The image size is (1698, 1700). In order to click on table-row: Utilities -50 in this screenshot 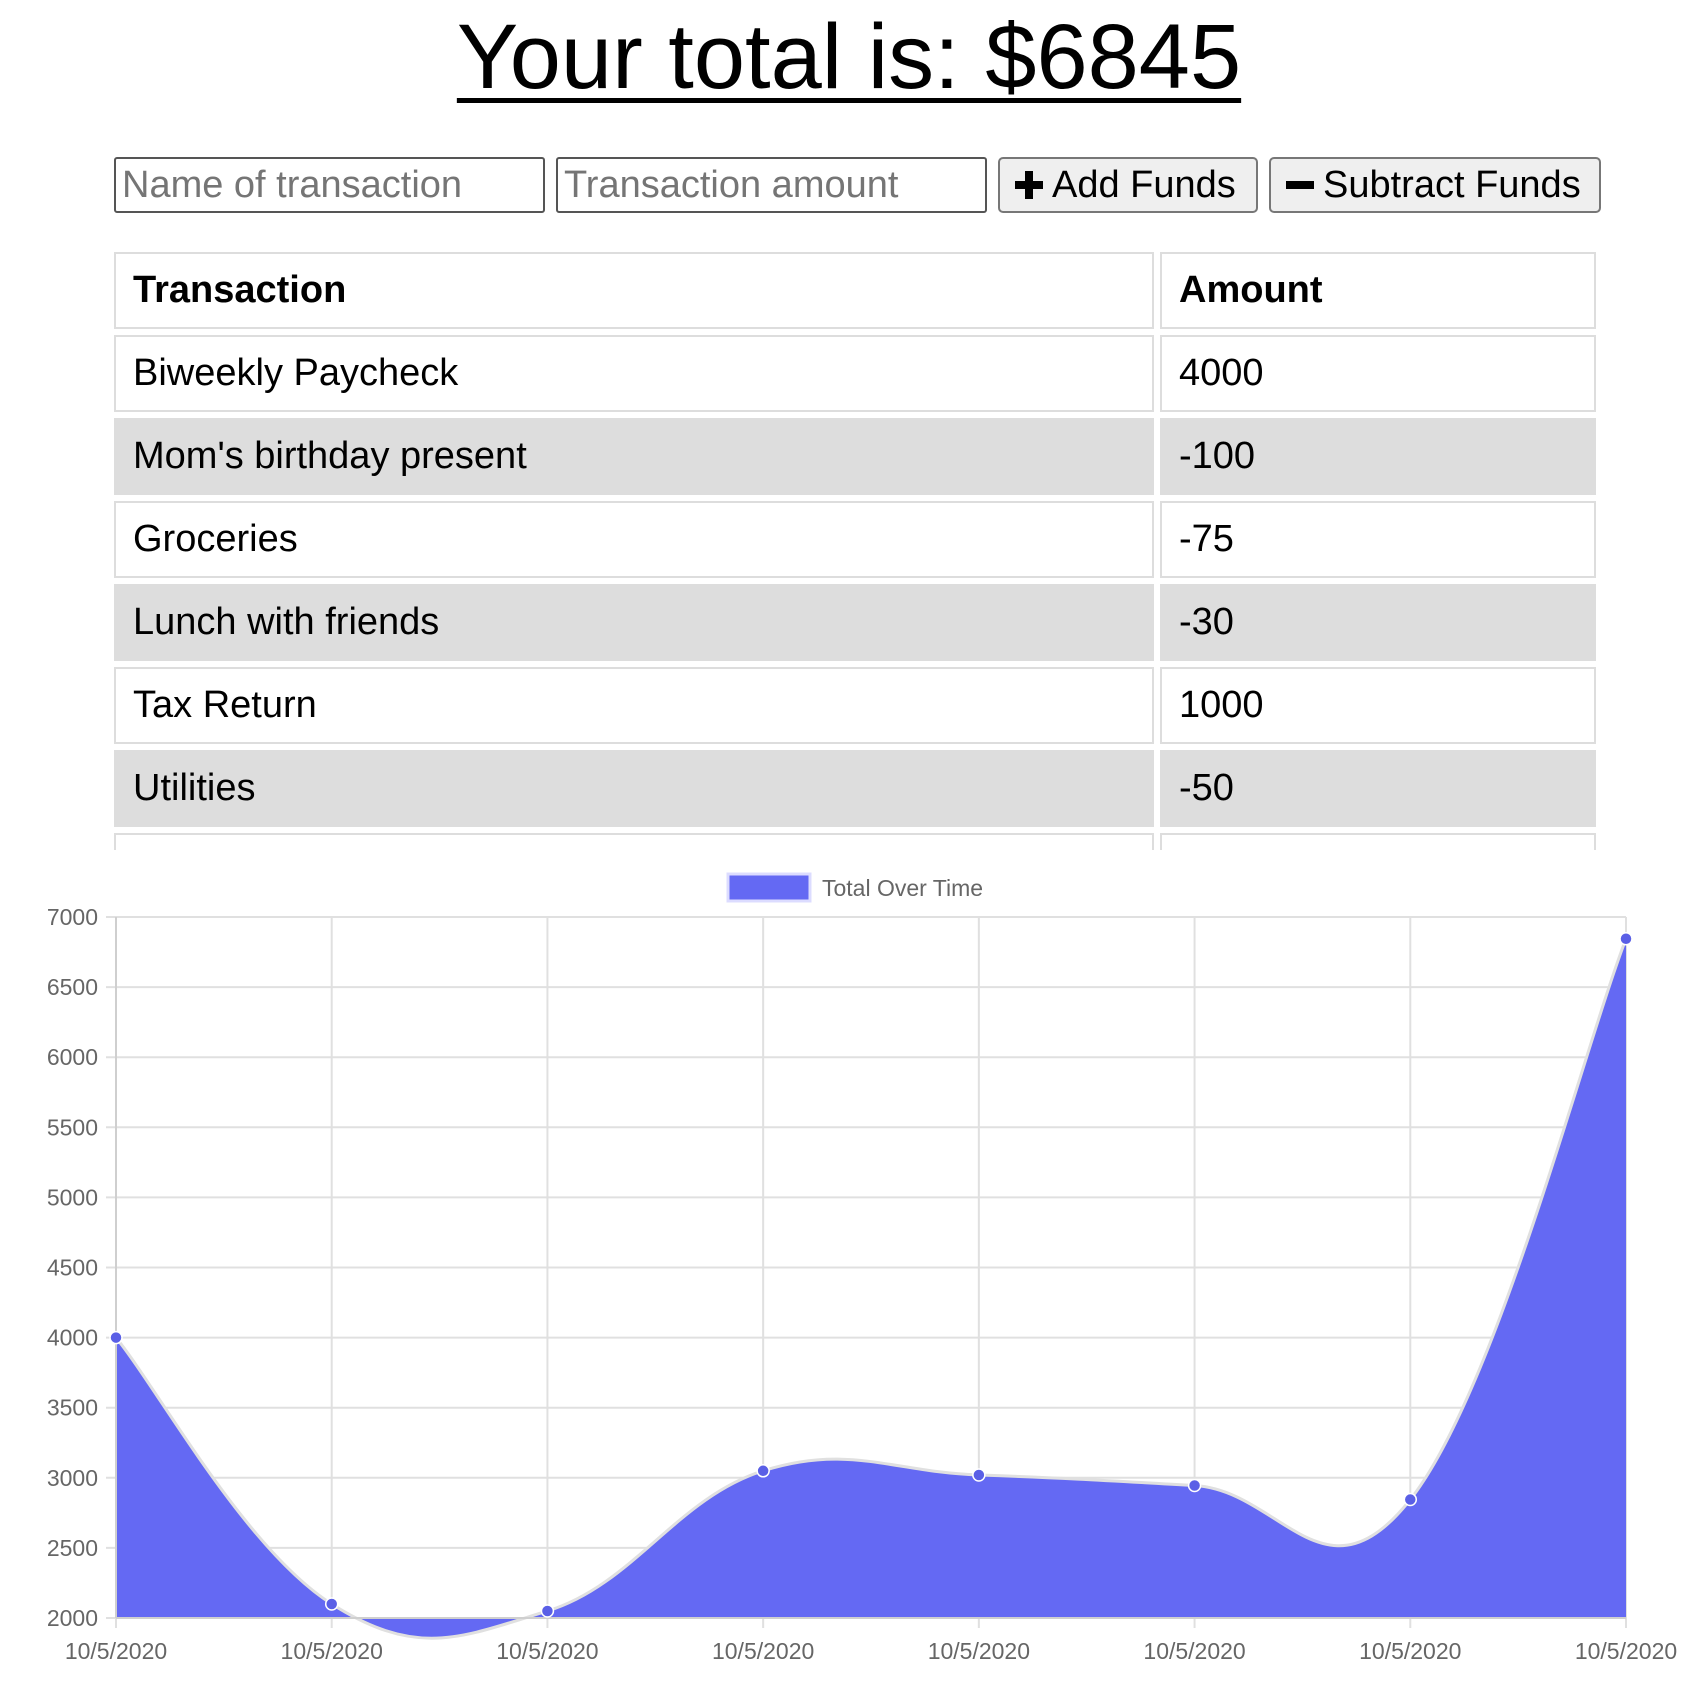, I will do `click(855, 788)`.